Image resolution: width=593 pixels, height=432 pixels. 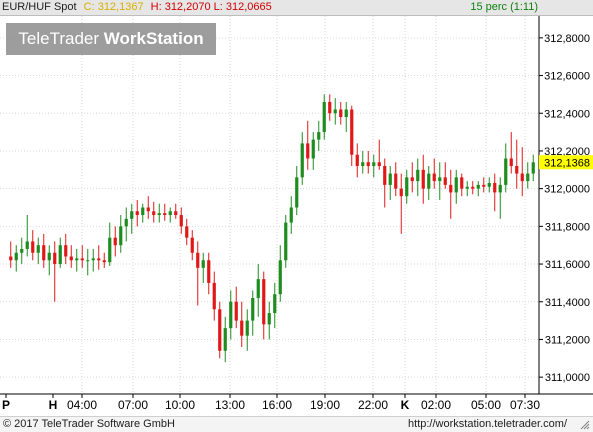 I want to click on candle-down, so click(x=220, y=330).